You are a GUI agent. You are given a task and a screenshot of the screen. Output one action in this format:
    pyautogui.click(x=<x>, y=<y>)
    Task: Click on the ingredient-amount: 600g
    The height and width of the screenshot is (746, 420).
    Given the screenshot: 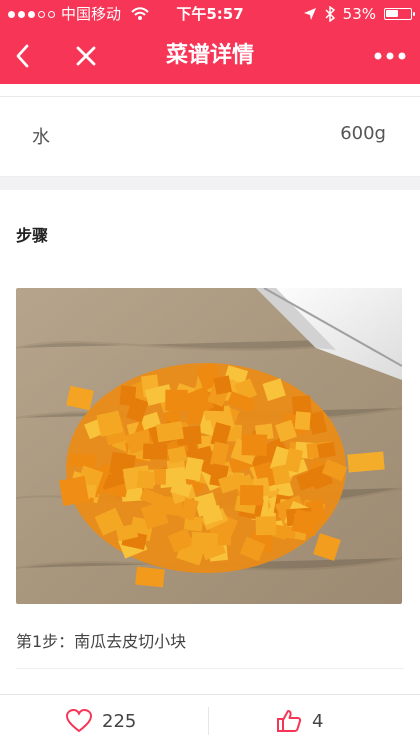 What is the action you would take?
    pyautogui.click(x=363, y=133)
    